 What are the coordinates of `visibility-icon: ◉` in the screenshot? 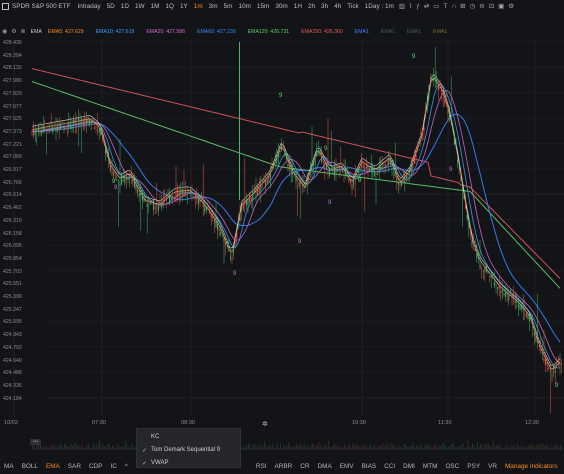 It's located at (3, 31).